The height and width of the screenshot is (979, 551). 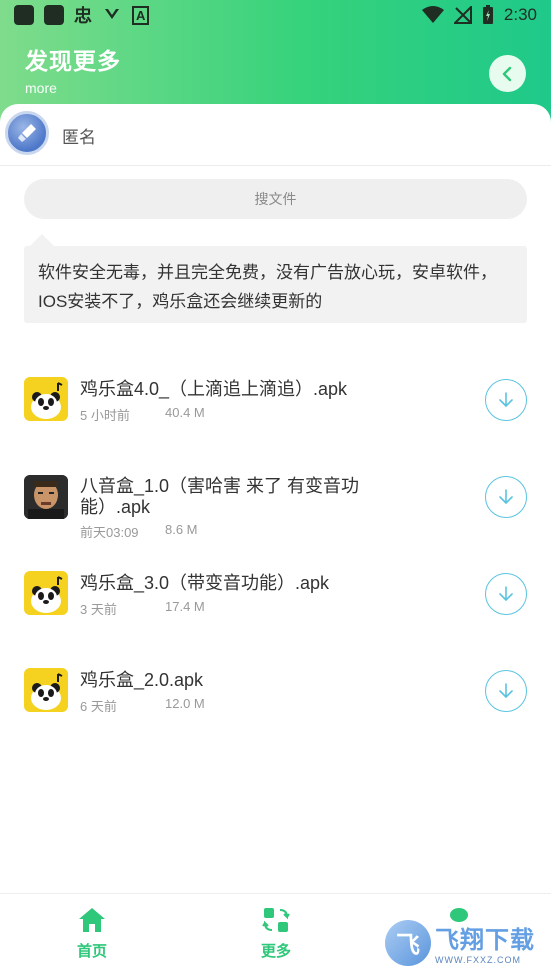 What do you see at coordinates (245, 497) in the screenshot?
I see `file-title: 八音盒_1.0（害哈害 来了 有变音功能）.apk` at bounding box center [245, 497].